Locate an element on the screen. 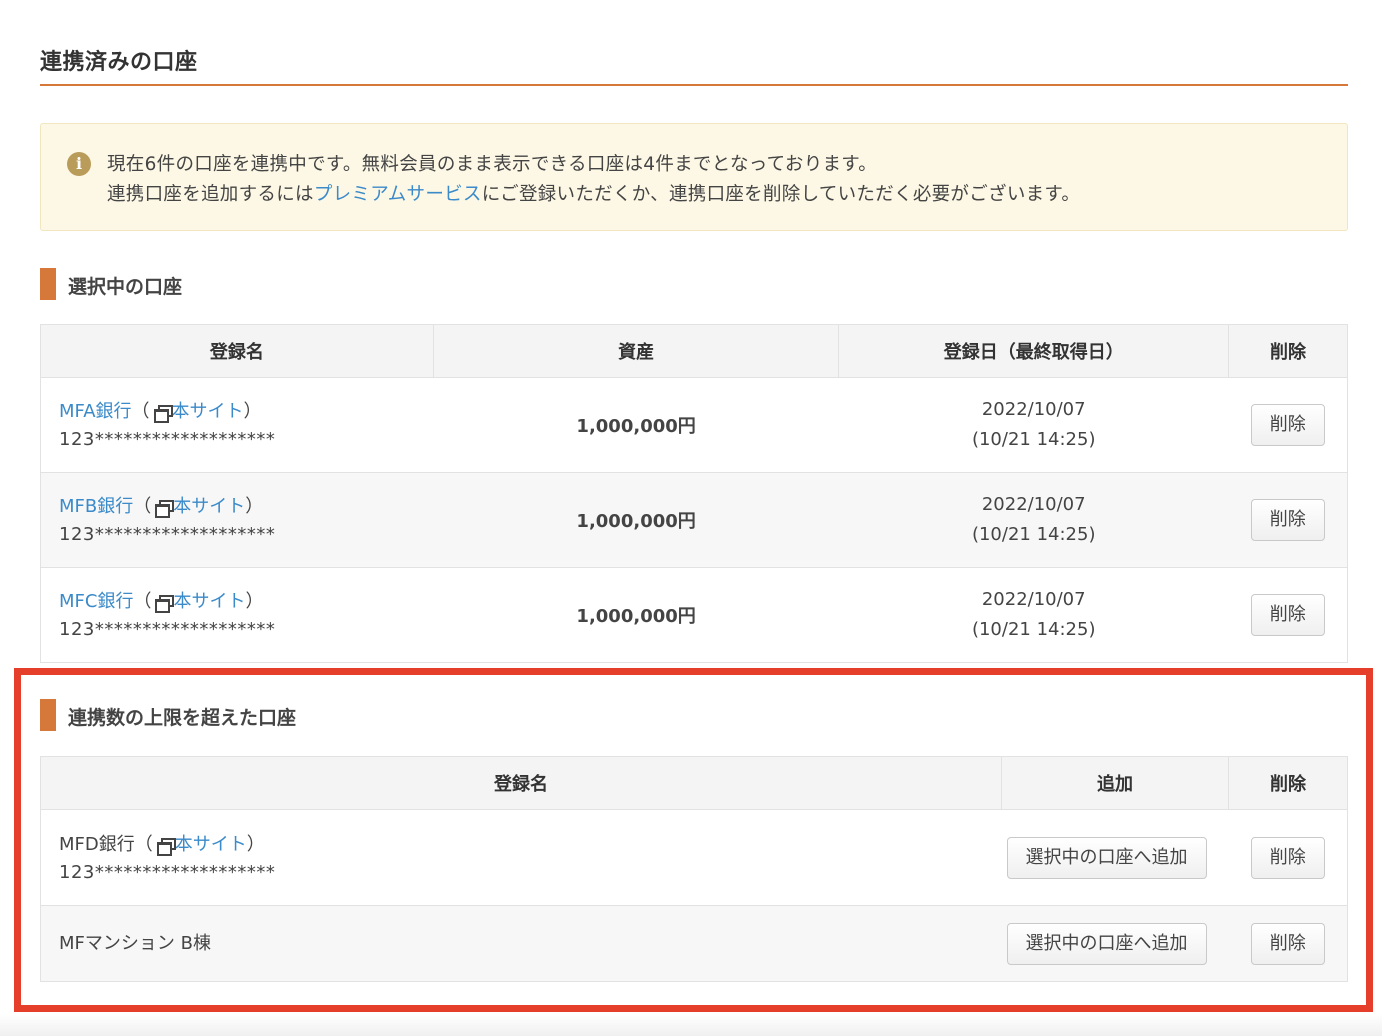 This screenshot has width=1382, height=1036. account-name-cell: MFD銀行（ 本サイト） 123******************* is located at coordinates (520, 857).